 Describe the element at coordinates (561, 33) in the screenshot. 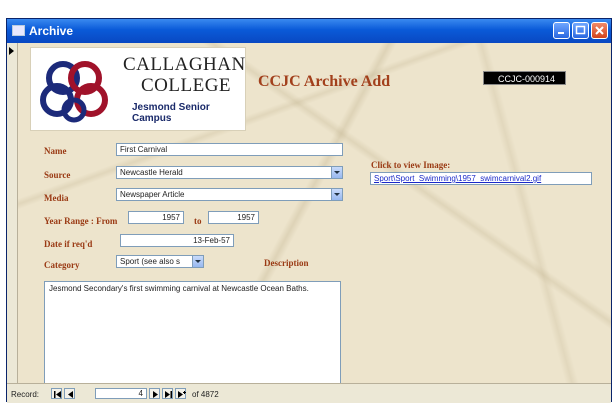

I see `minimize-icon` at that location.